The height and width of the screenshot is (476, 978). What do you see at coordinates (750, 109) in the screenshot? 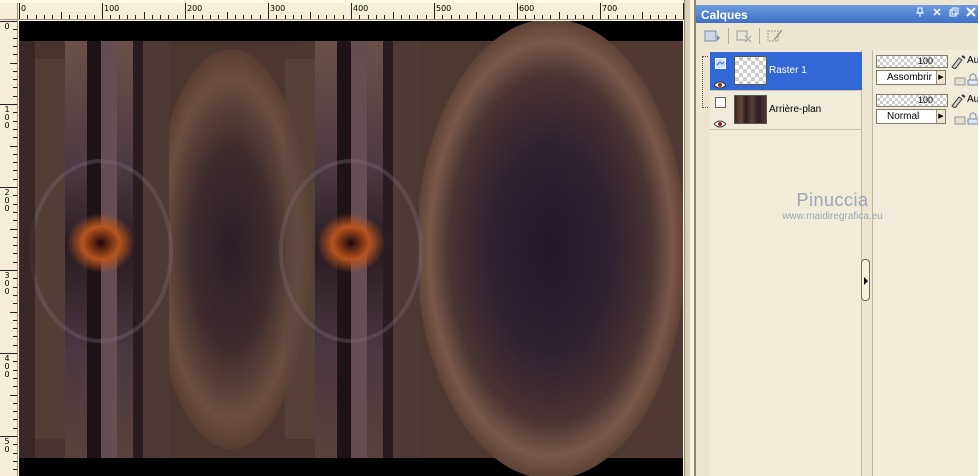
I see `layer-thumbnail-image` at bounding box center [750, 109].